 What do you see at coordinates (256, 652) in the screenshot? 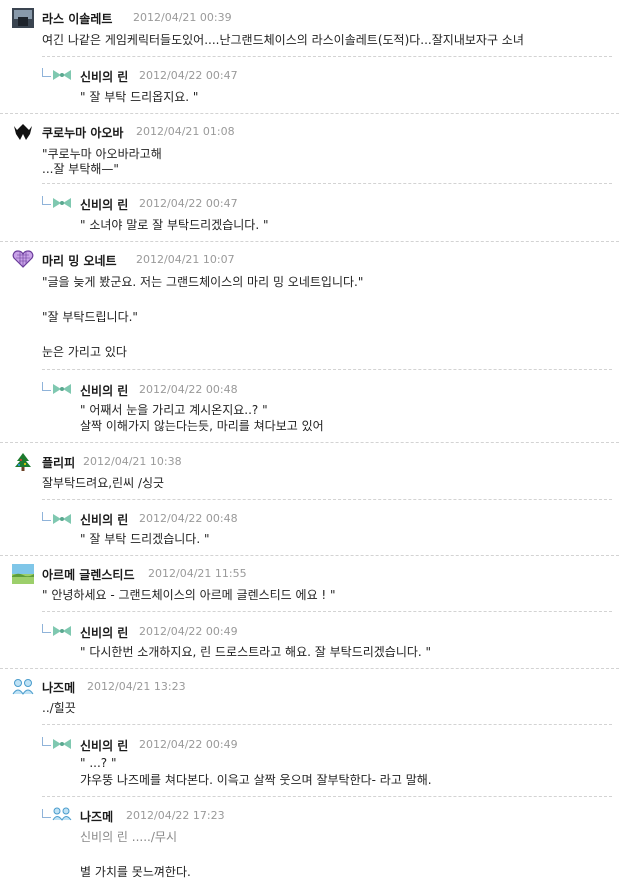
I see `reply-text: " 다시한번 소개하지요, 린 드로스트라고 해요. 잘 부탁드리겠습니다. "` at bounding box center [256, 652].